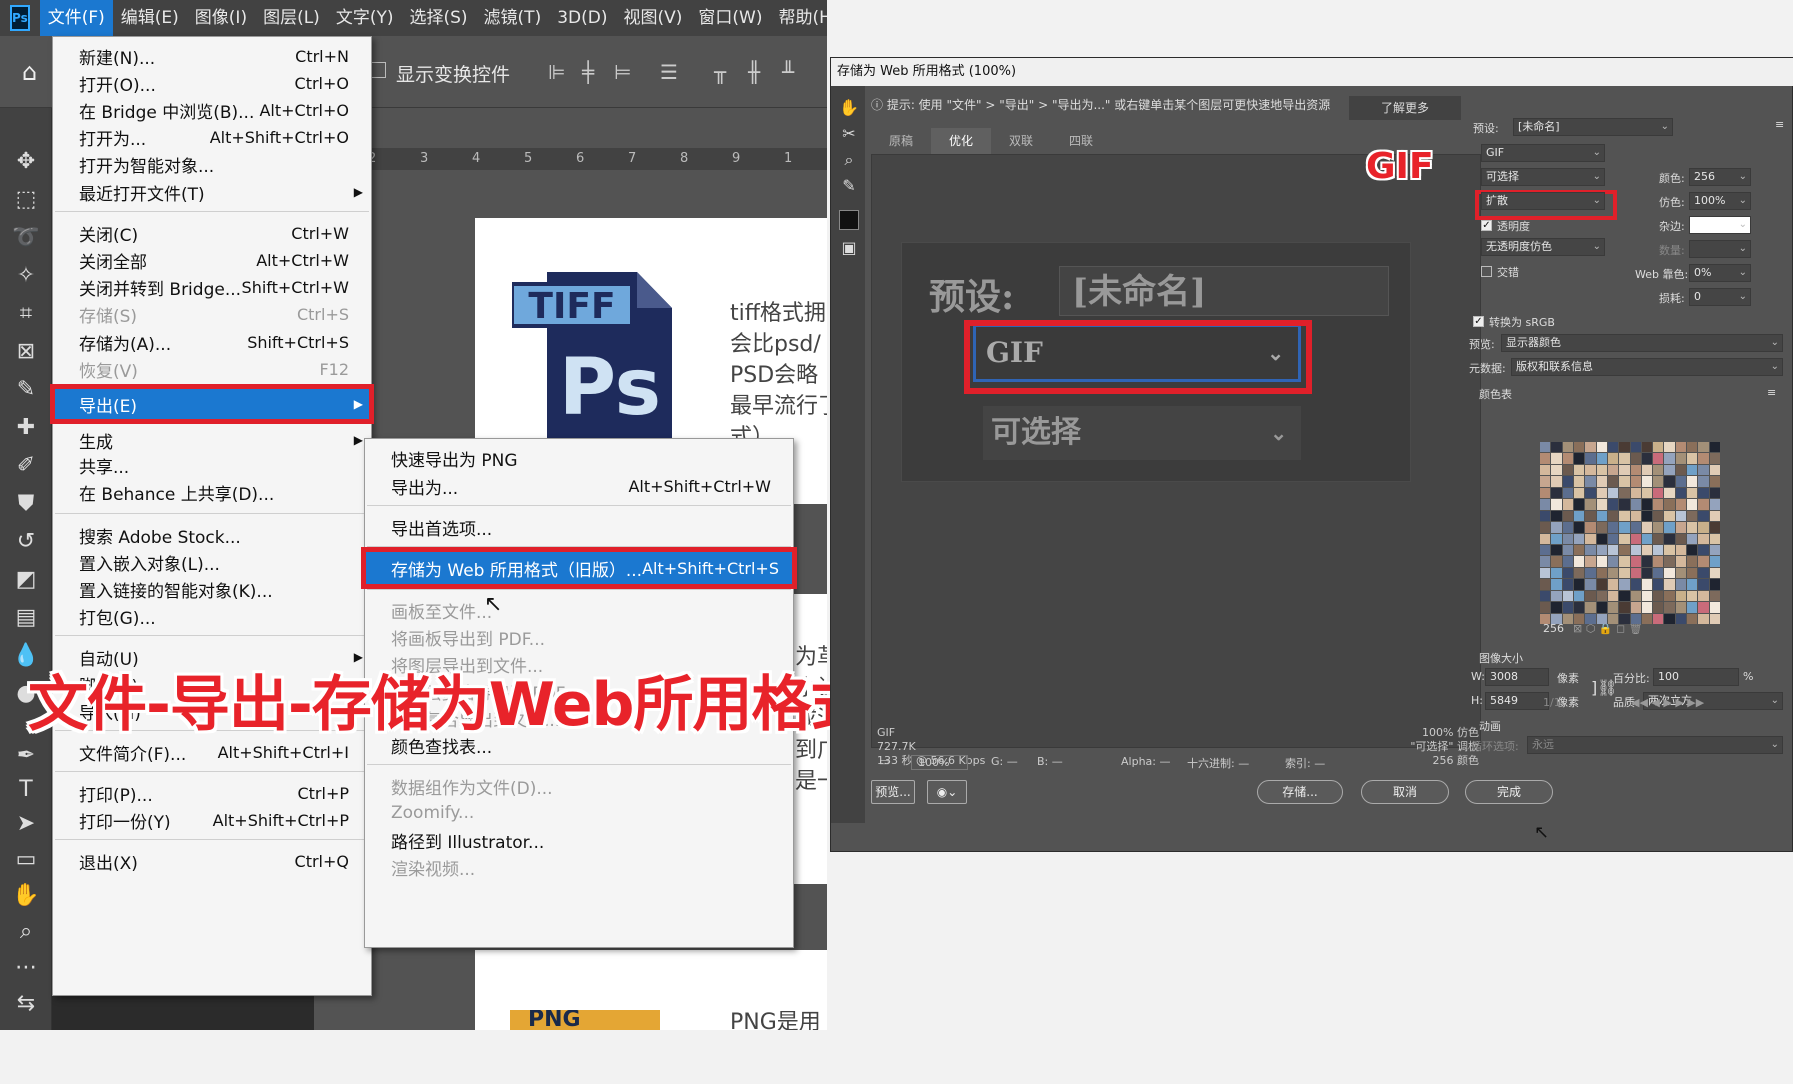 The width and height of the screenshot is (1793, 1084). I want to click on zoom-out-icon: ▭, so click(884, 761).